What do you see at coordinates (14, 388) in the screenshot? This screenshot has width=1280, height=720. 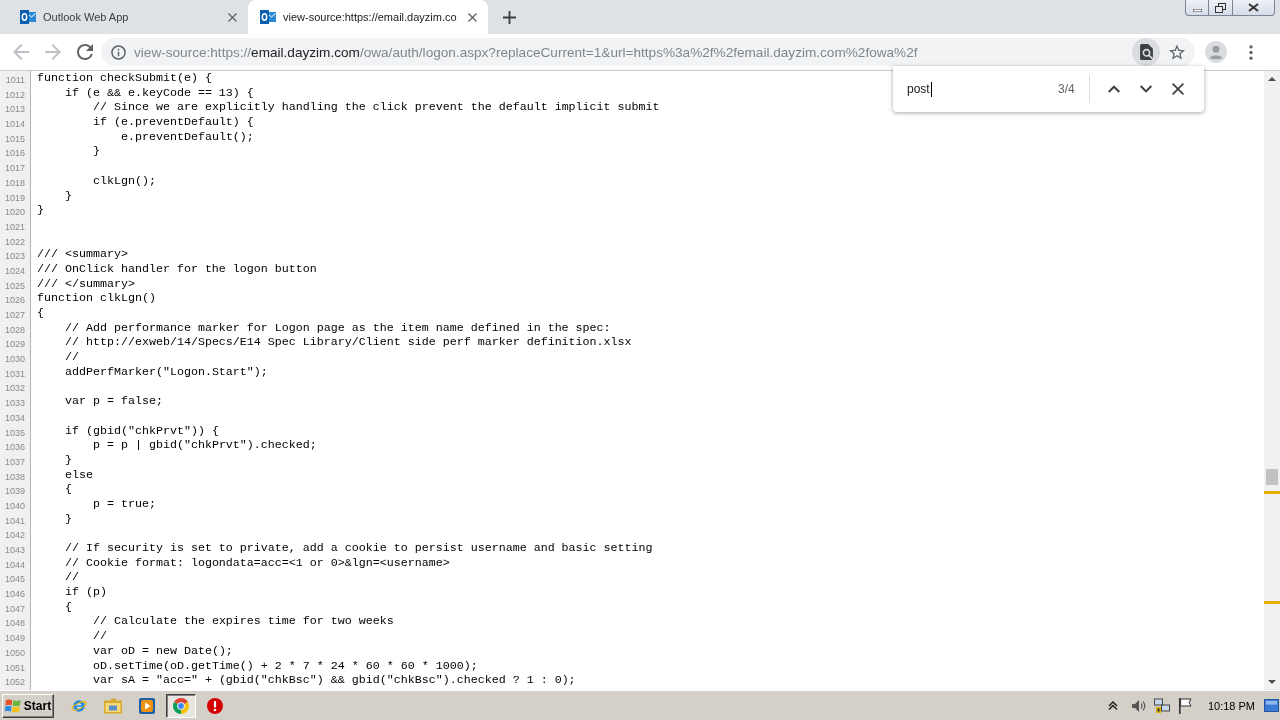 I see `line-number: 1032` at bounding box center [14, 388].